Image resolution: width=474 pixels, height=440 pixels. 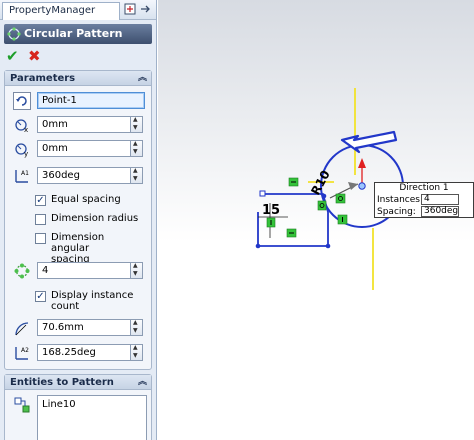 What do you see at coordinates (26, 130) in the screenshot?
I see `svg-text: x` at bounding box center [26, 130].